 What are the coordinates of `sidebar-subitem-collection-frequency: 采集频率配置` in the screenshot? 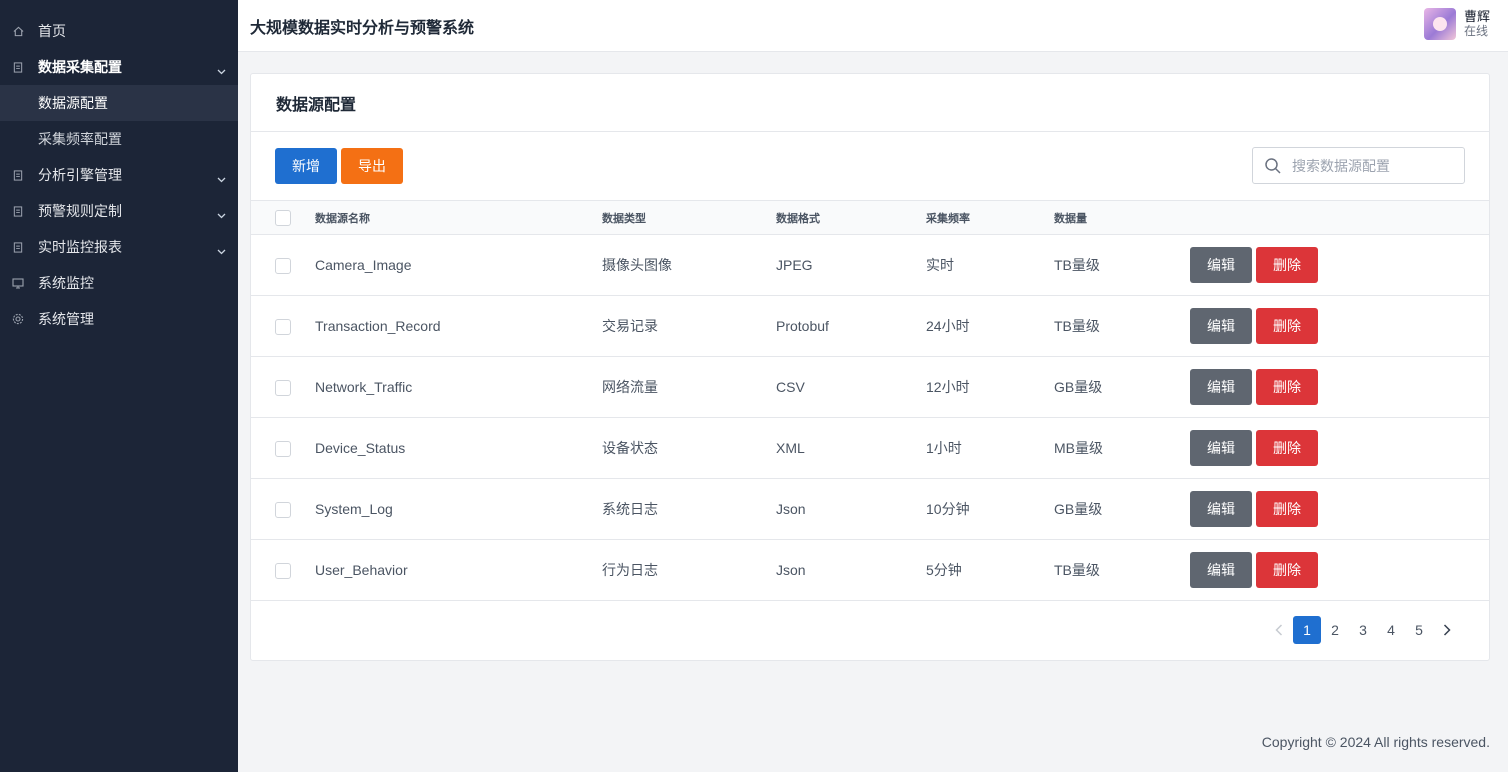 It's located at (119, 139).